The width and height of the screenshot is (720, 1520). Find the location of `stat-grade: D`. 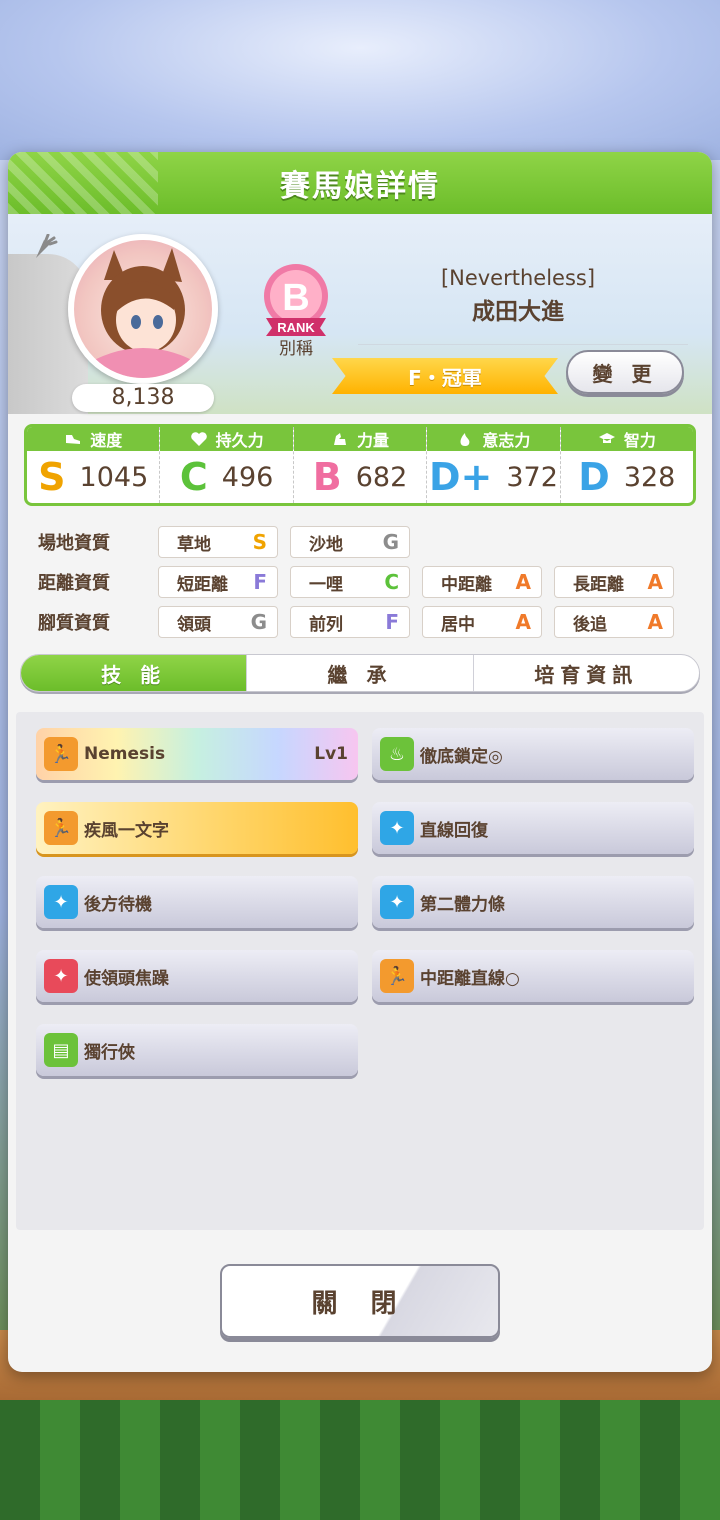

stat-grade: D is located at coordinates (594, 477).